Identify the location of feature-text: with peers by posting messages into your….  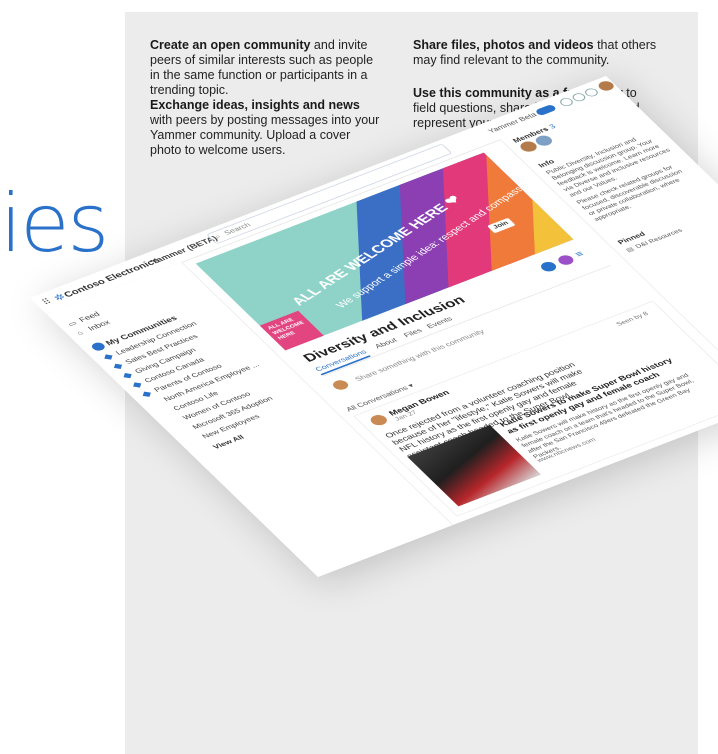
(265, 135).